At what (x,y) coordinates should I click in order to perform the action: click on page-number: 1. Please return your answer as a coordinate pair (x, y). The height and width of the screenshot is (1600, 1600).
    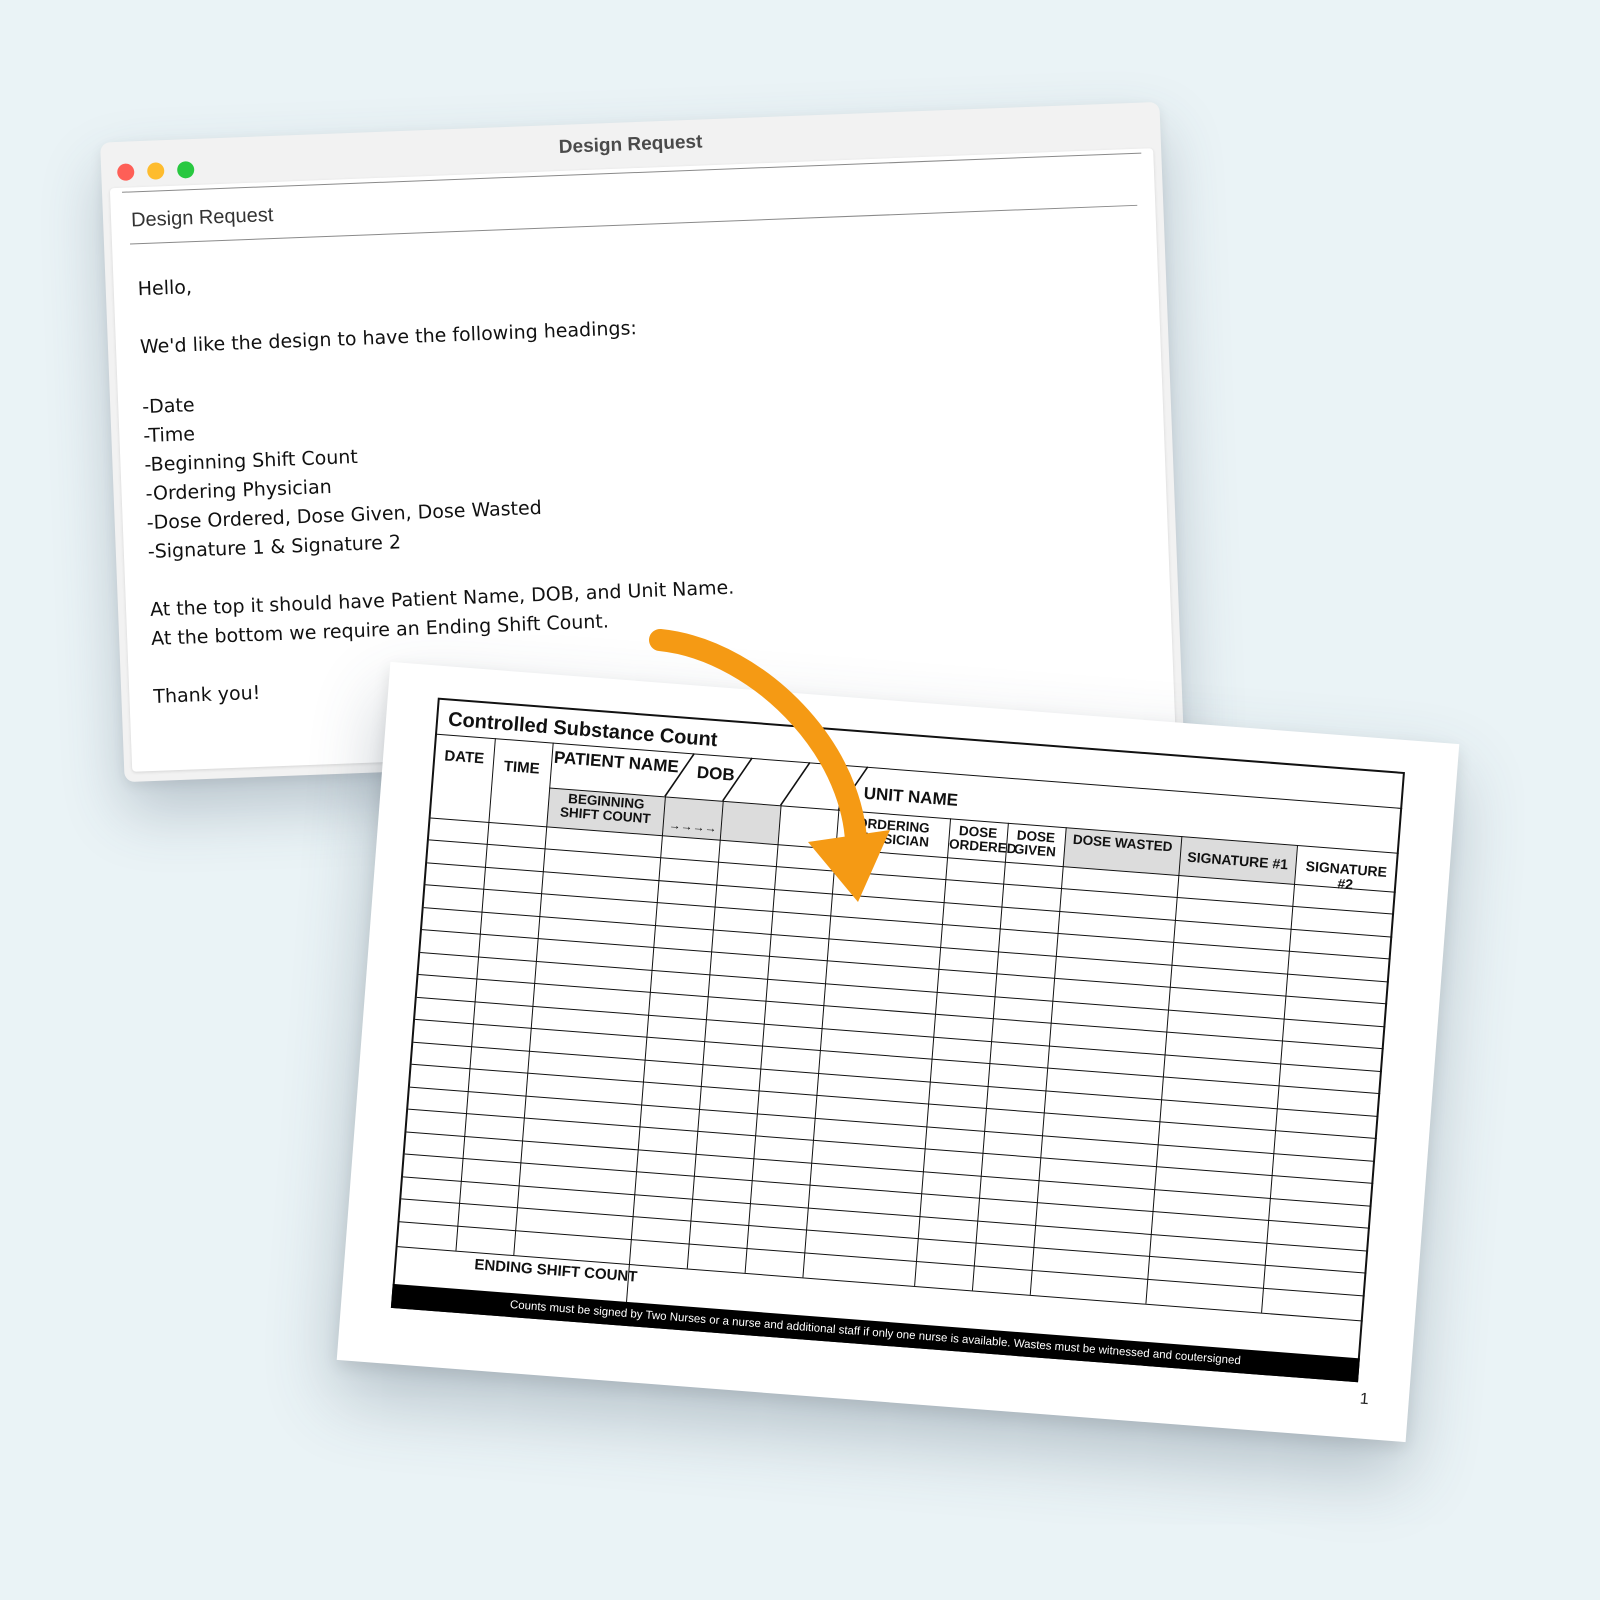
    Looking at the image, I should click on (1364, 1399).